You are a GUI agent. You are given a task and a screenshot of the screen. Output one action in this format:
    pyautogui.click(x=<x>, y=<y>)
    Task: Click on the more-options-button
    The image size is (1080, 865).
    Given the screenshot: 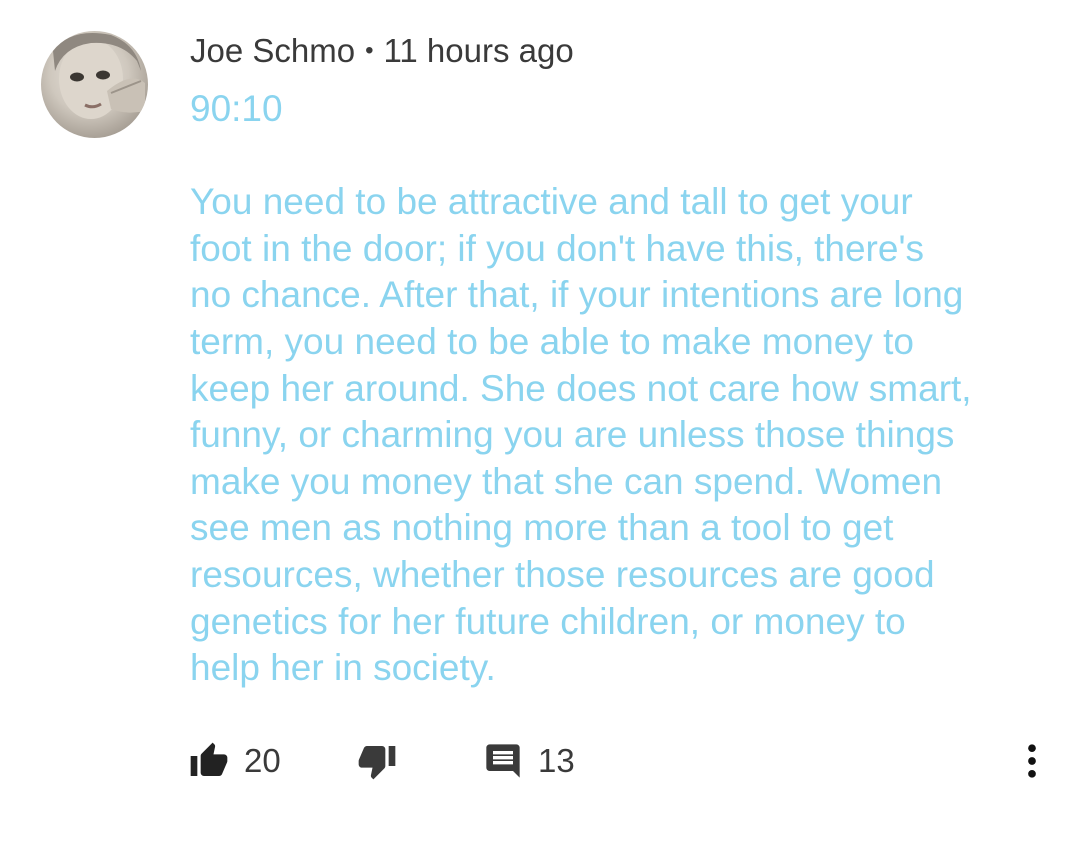 What is the action you would take?
    pyautogui.click(x=1032, y=761)
    